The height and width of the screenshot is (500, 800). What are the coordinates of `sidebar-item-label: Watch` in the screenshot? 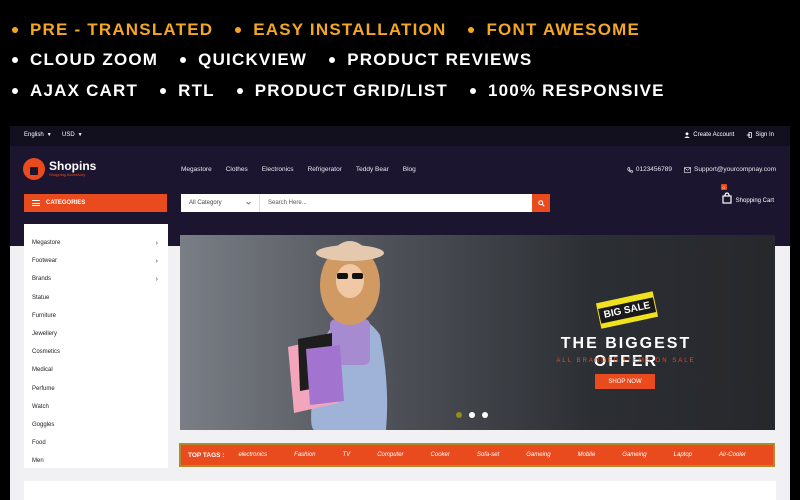 It's located at (40, 406).